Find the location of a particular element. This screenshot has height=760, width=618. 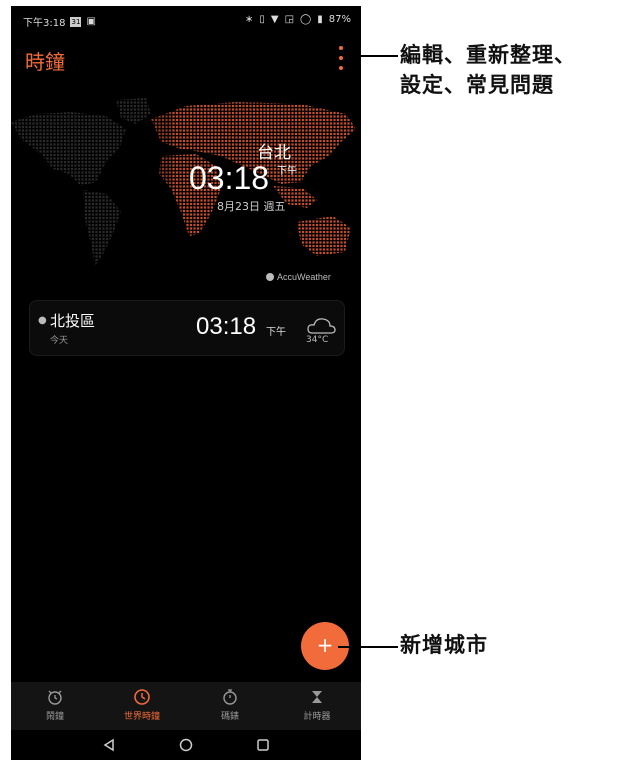

bottom-navigation: 鬧鐘 世界時鐘 碼錶 計時器 is located at coordinates (186, 706).